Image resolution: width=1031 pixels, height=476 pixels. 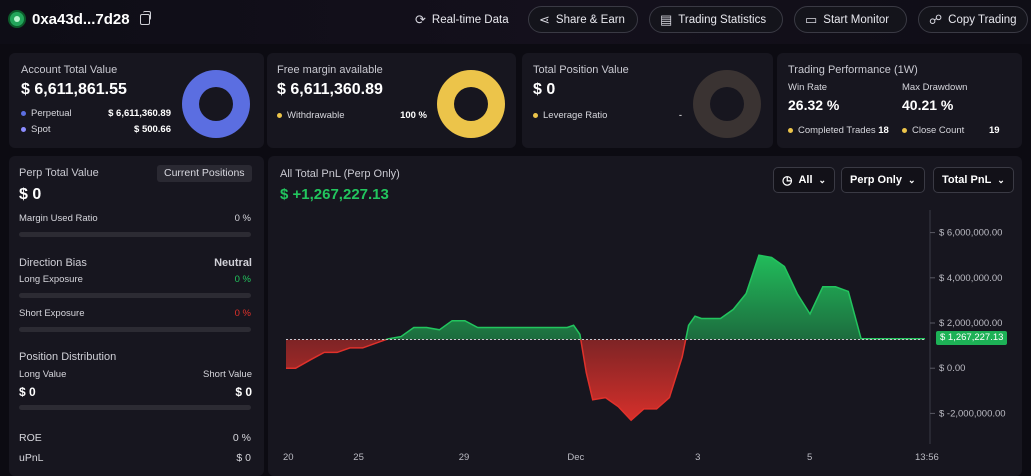 What do you see at coordinates (243, 458) in the screenshot?
I see `upnl-value: $ 0` at bounding box center [243, 458].